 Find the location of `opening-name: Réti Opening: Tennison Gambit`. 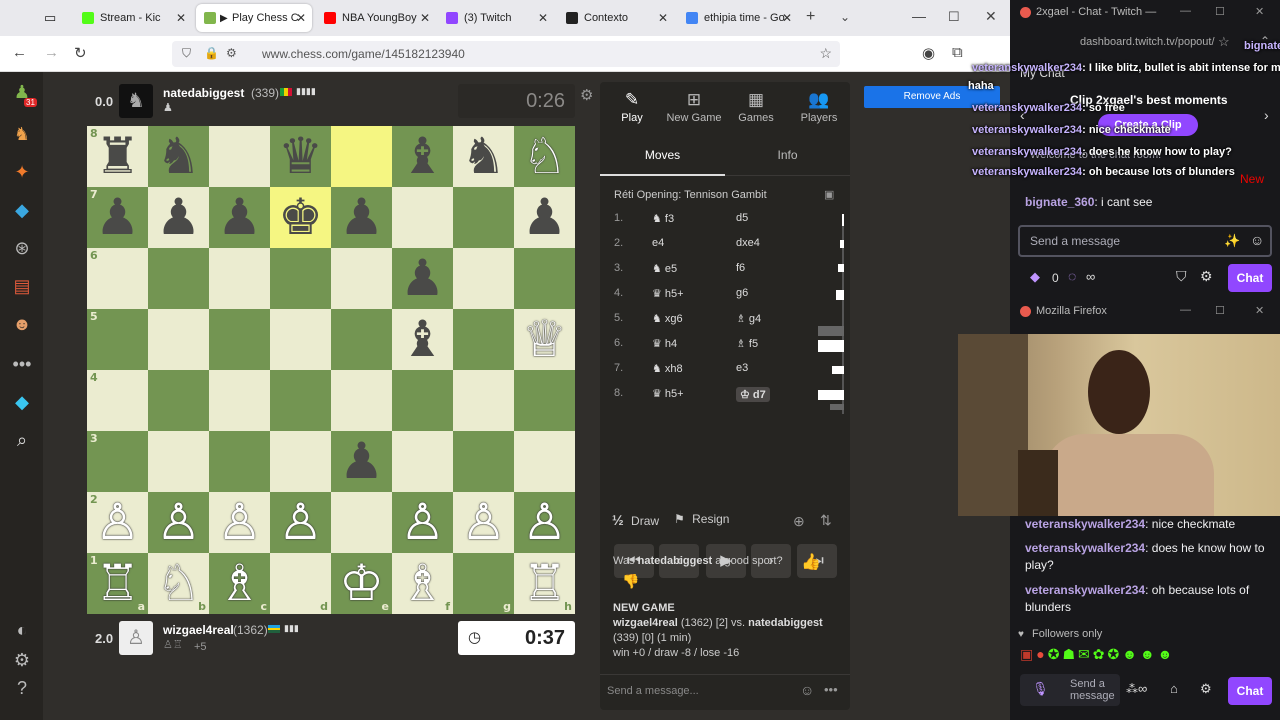

opening-name: Réti Opening: Tennison Gambit is located at coordinates (690, 195).